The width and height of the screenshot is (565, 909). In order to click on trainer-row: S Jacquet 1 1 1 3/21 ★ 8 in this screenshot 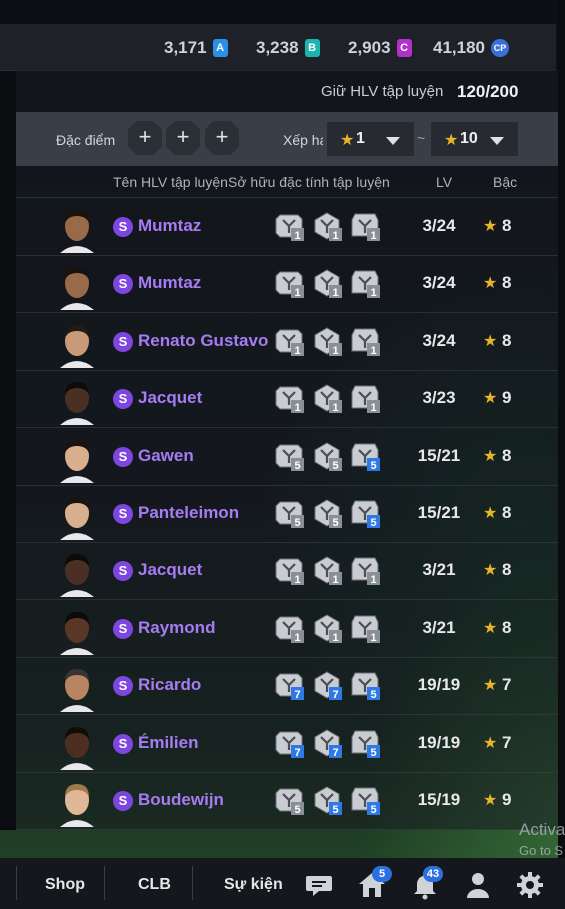, I will do `click(287, 571)`.